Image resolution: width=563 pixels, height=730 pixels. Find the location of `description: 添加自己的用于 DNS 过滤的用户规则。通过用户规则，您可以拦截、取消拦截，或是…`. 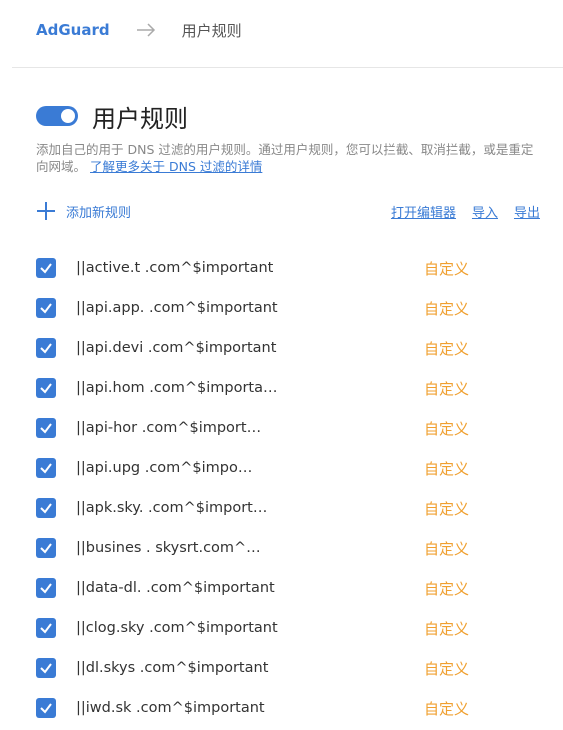

description: 添加自己的用于 DNS 过滤的用户规则。通过用户规则，您可以拦截、取消拦截，或是… is located at coordinates (286, 158).